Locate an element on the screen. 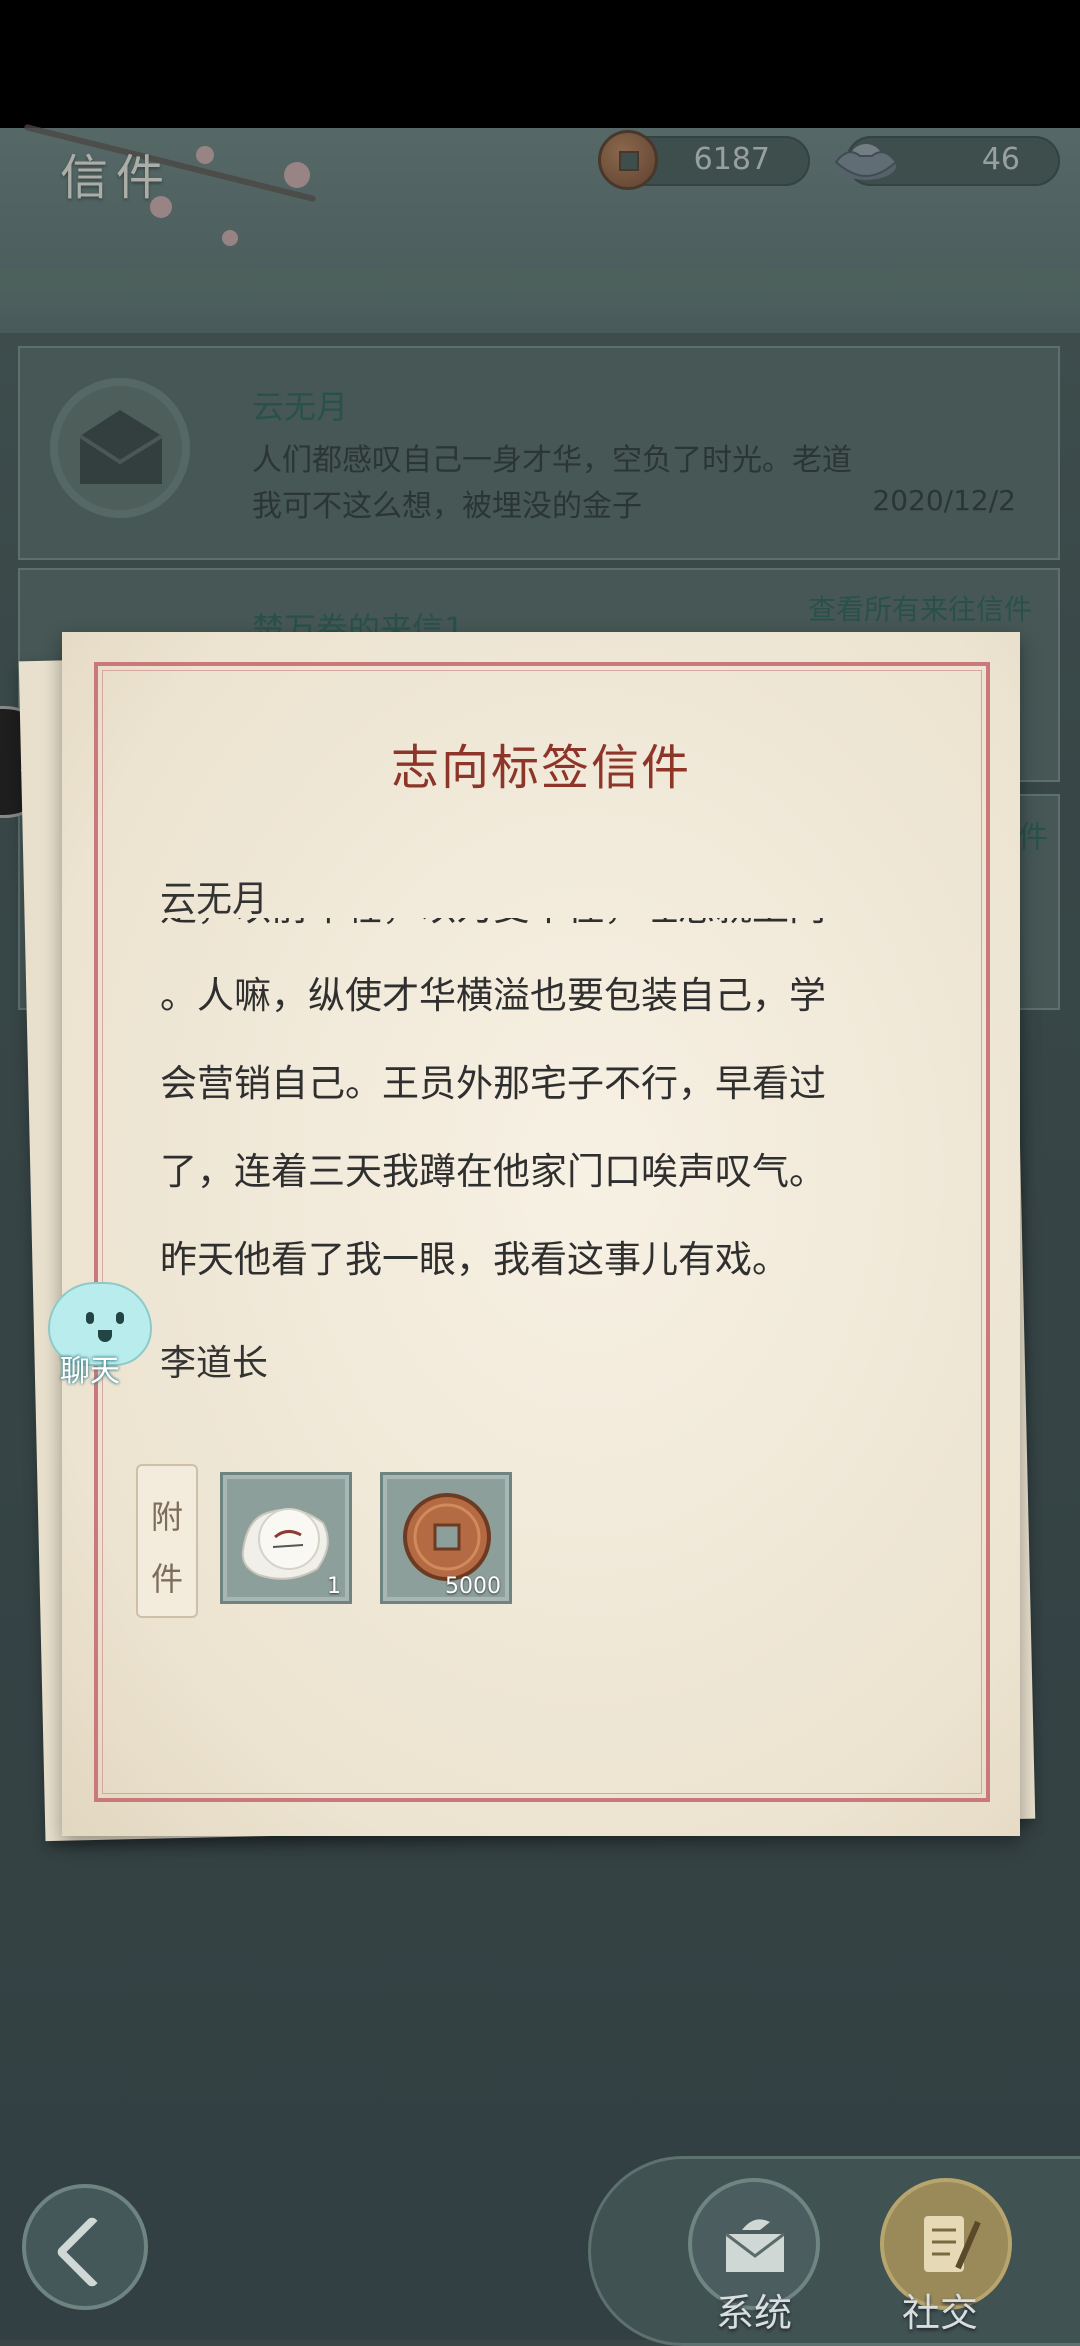 This screenshot has width=1080, height=2346. letter-signature: 李道长 is located at coordinates (214, 1363).